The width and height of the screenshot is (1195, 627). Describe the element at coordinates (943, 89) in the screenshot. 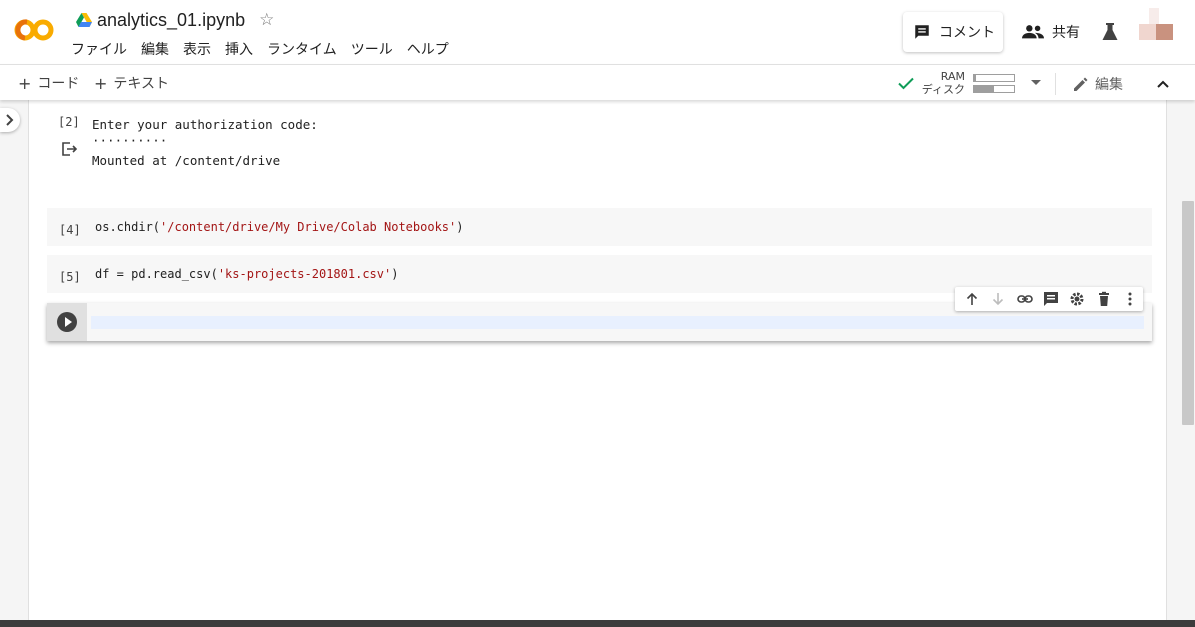

I see `disk-label: ディスク` at that location.